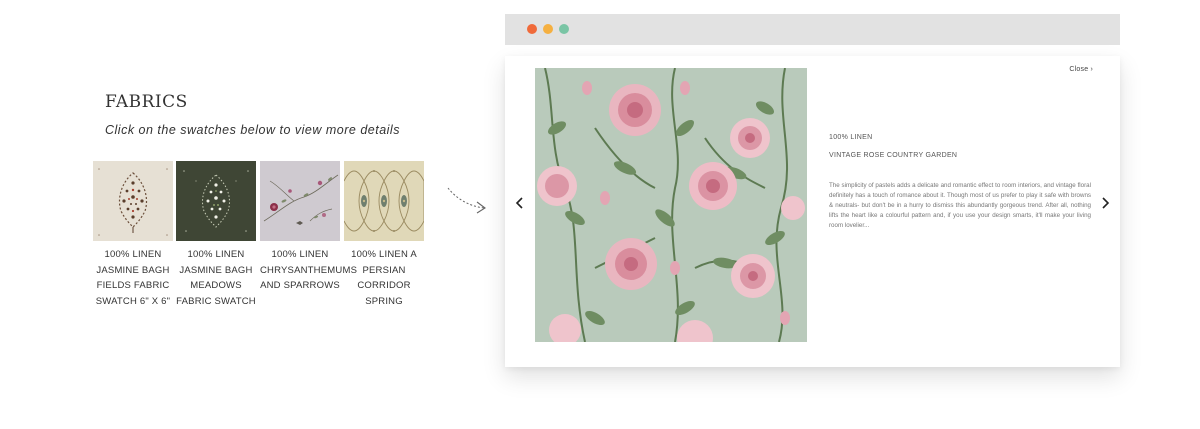 This screenshot has height=429, width=1200. I want to click on window-maximize-dot, so click(564, 29).